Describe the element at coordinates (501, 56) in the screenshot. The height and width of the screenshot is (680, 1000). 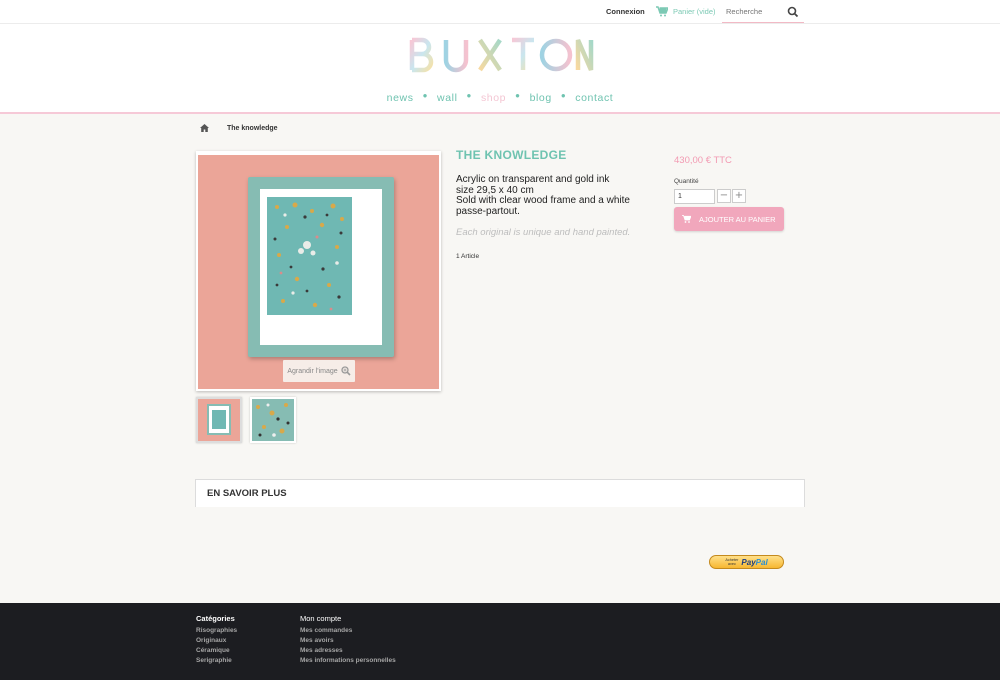
I see `brand-logo` at that location.